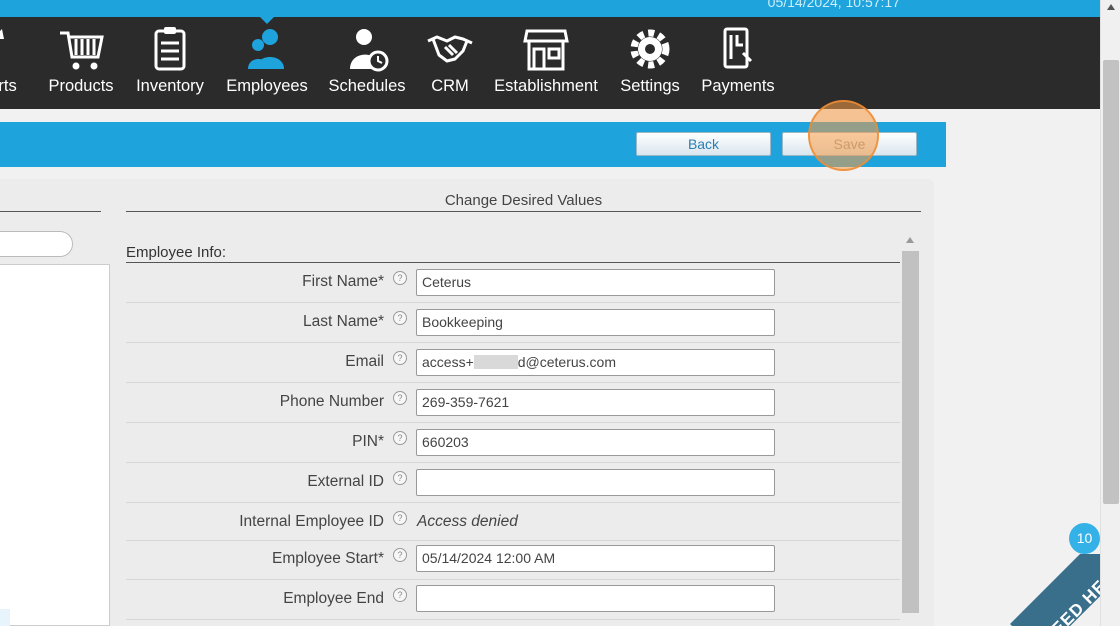  What do you see at coordinates (345, 481) in the screenshot?
I see `field-label: External ID` at bounding box center [345, 481].